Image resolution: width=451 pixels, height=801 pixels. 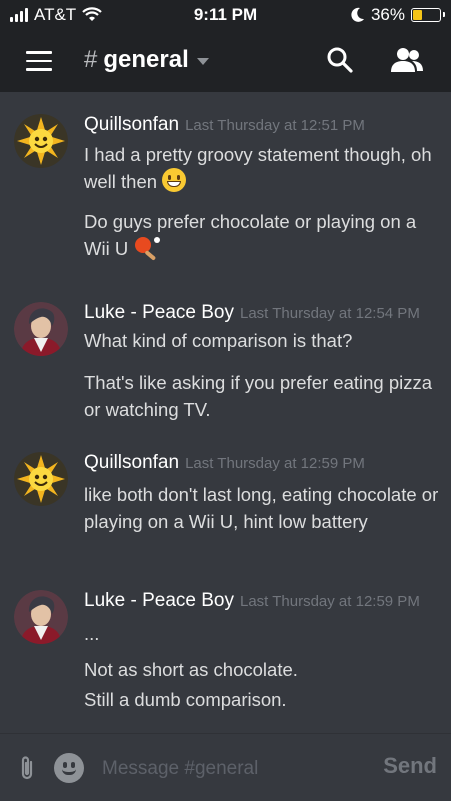 What do you see at coordinates (407, 60) in the screenshot?
I see `members-icon` at bounding box center [407, 60].